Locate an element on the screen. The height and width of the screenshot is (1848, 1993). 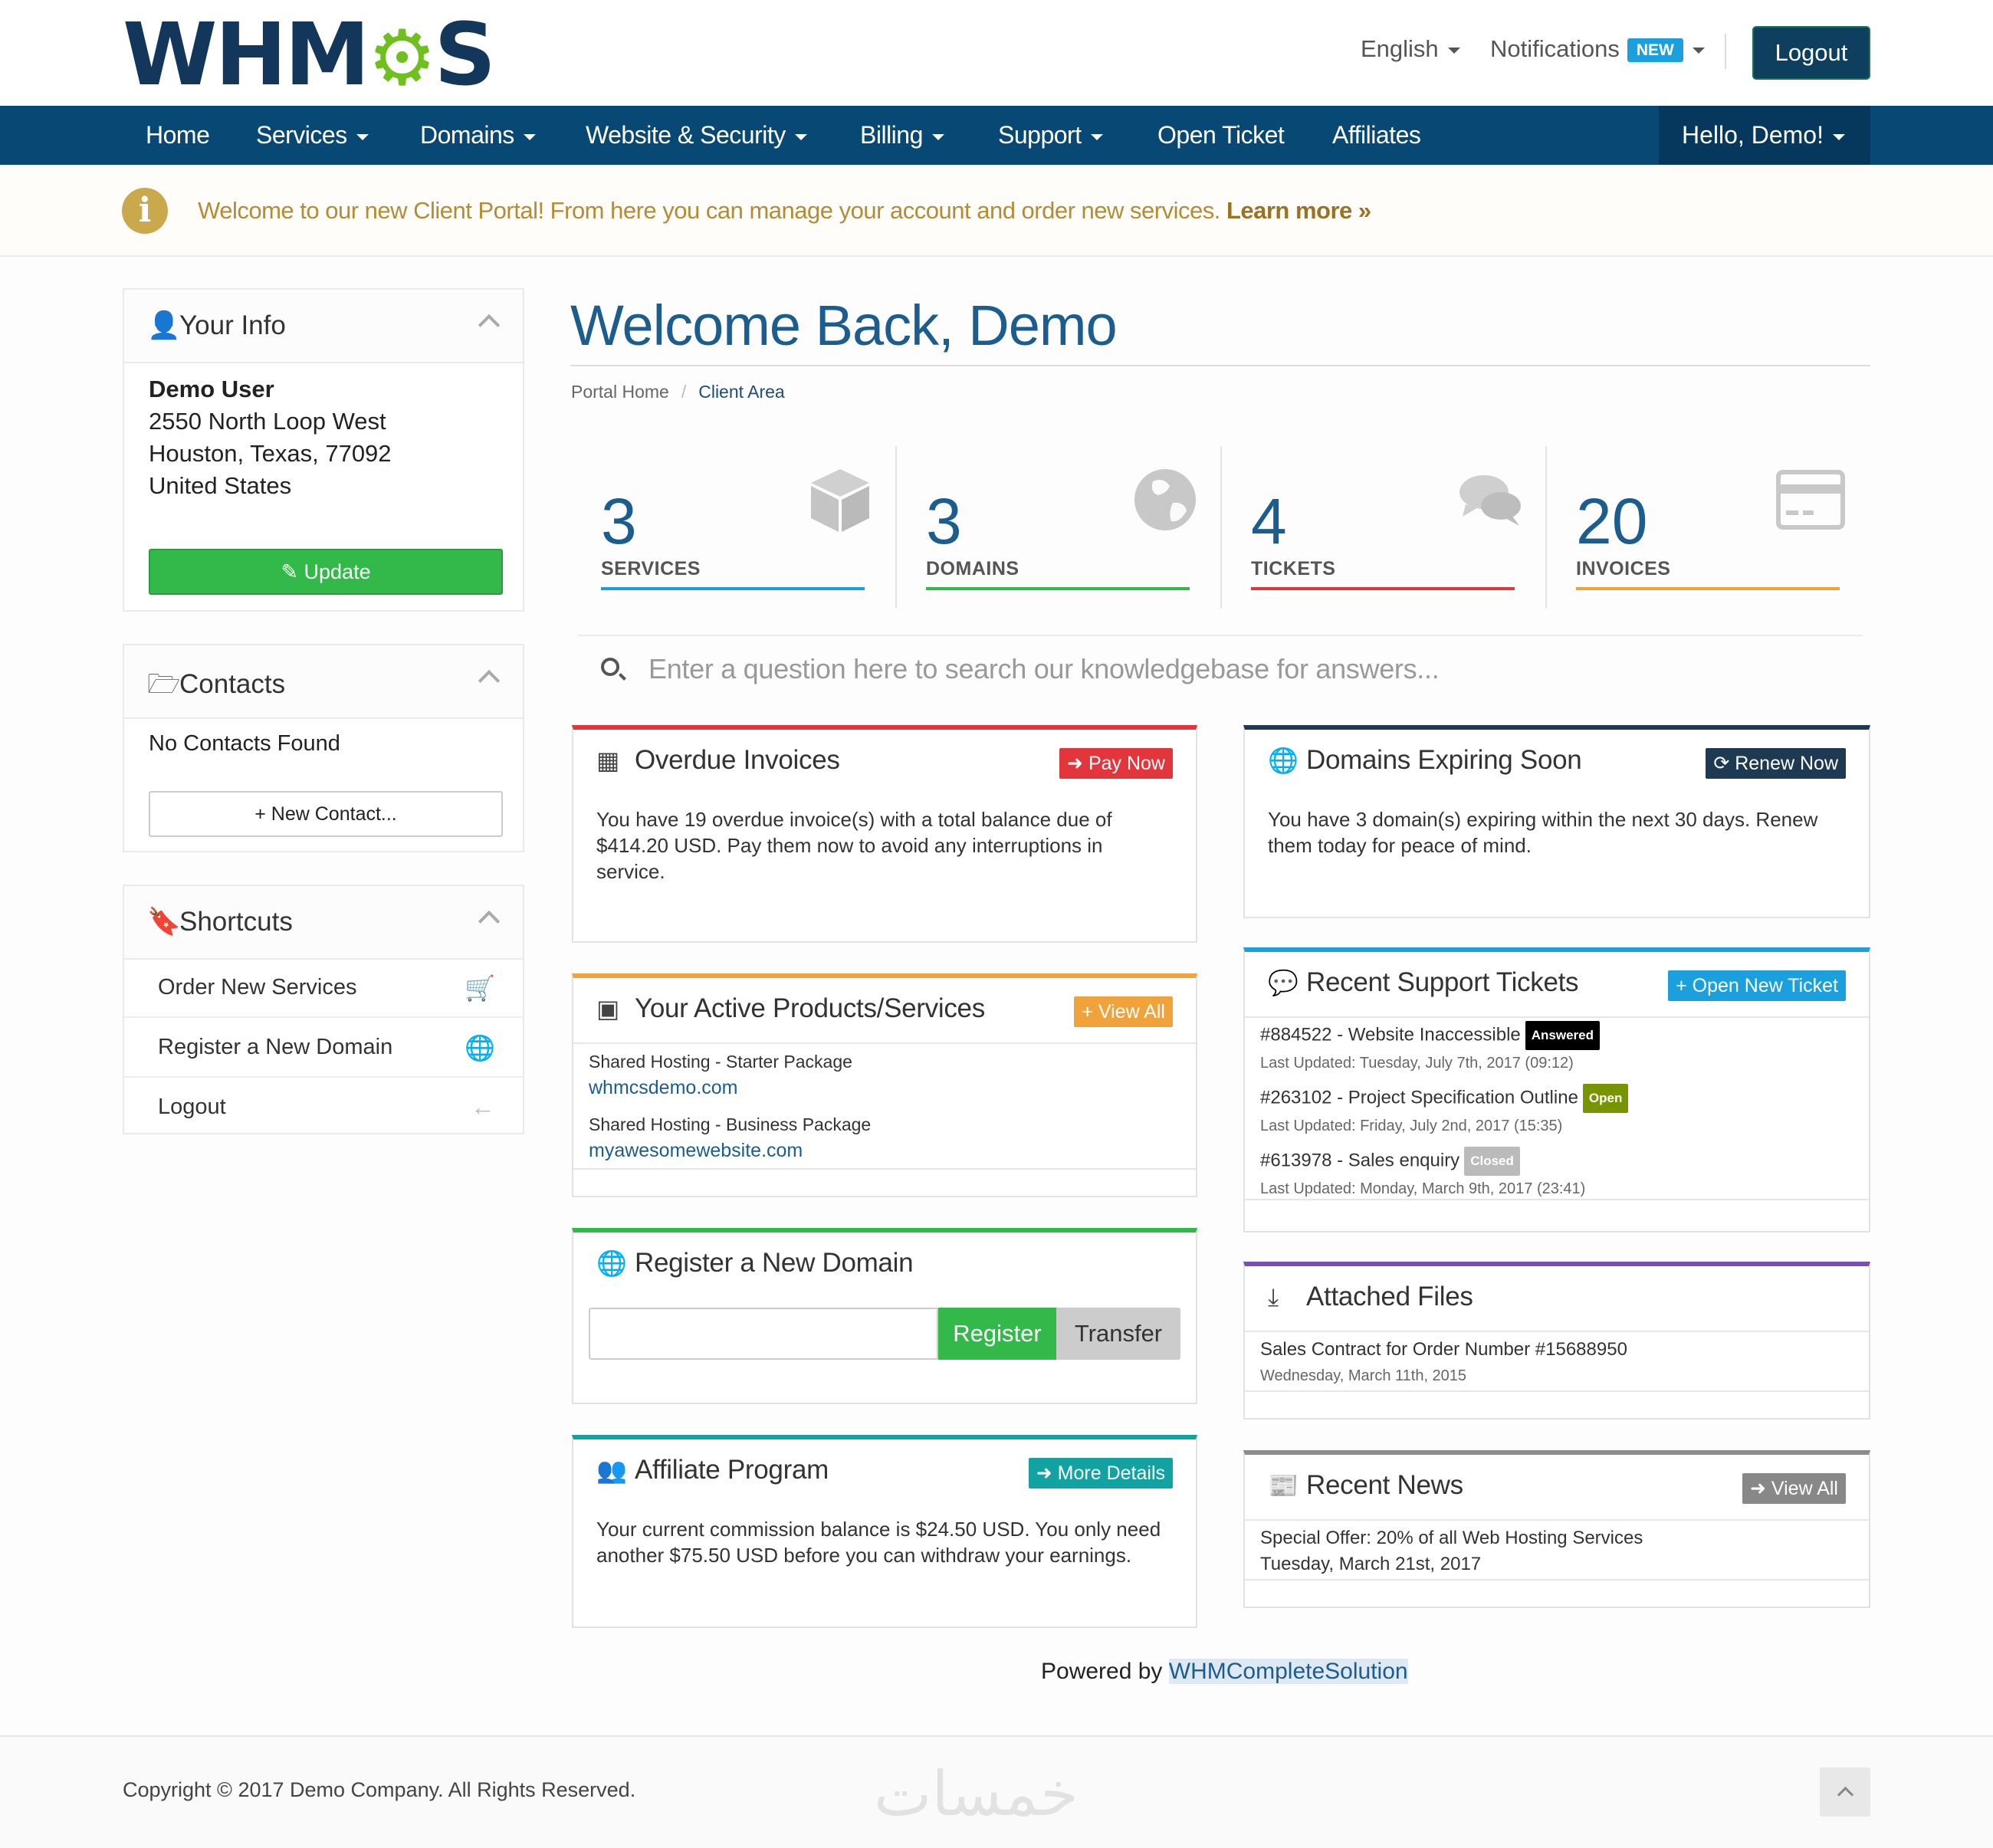
calculator-icon: ▦ is located at coordinates (607, 760).